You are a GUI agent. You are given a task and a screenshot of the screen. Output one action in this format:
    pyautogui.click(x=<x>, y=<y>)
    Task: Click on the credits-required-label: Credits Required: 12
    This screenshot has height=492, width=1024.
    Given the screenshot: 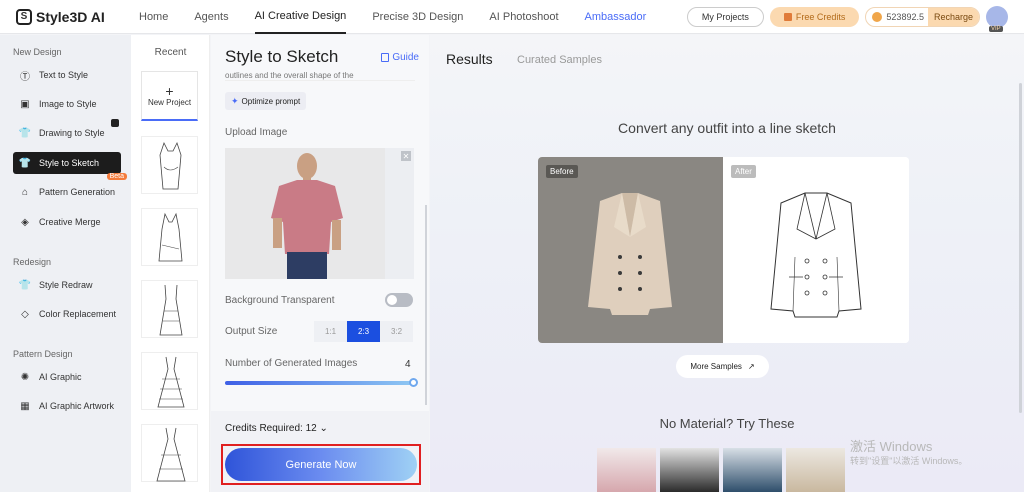 What is the action you would take?
    pyautogui.click(x=271, y=428)
    